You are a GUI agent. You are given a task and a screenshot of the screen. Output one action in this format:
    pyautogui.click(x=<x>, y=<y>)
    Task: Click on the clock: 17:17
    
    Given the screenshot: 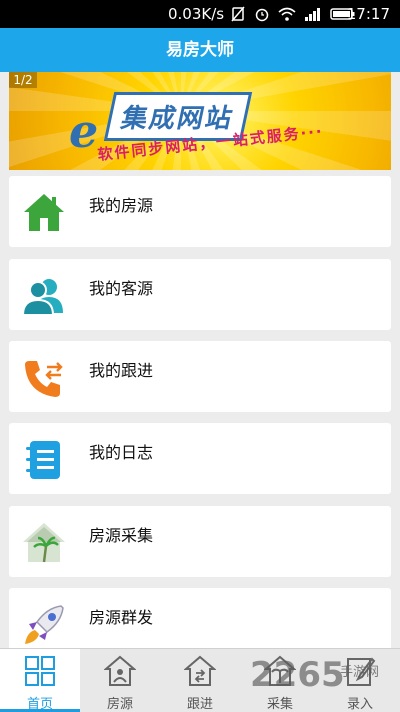 What is the action you would take?
    pyautogui.click(x=368, y=14)
    